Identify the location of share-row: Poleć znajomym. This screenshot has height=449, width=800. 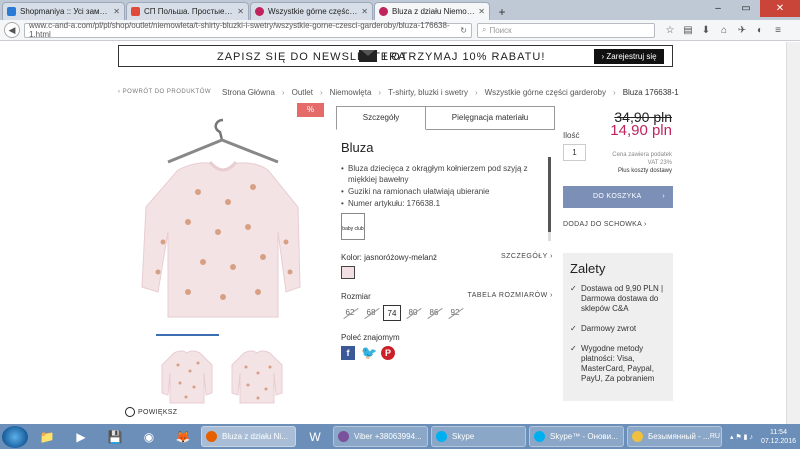
(447, 337).